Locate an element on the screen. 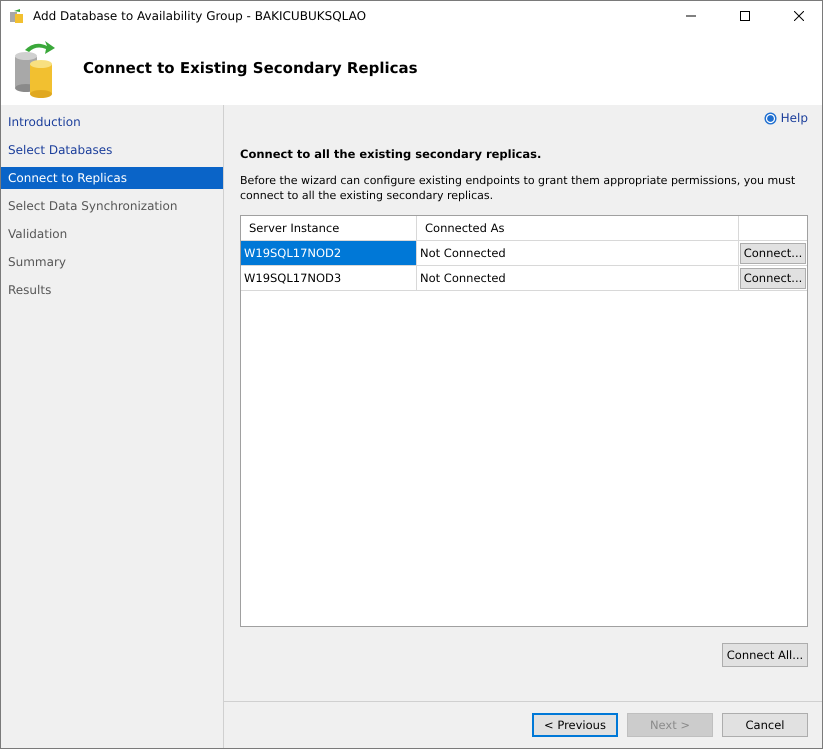 This screenshot has width=823, height=749. column-header: Server Instance is located at coordinates (329, 228).